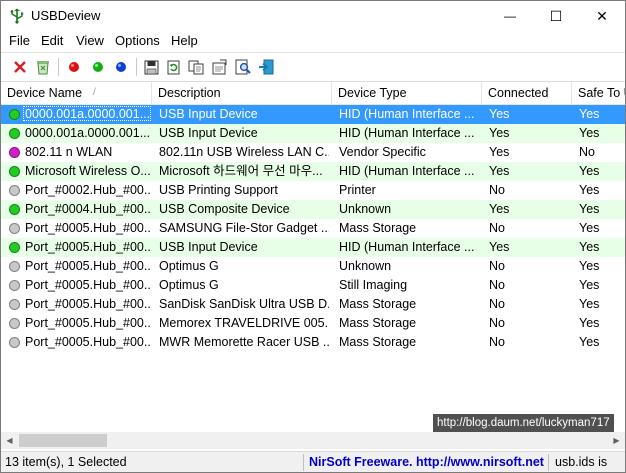  Describe the element at coordinates (189, 285) in the screenshot. I see `description-cell: Optimus G` at that location.